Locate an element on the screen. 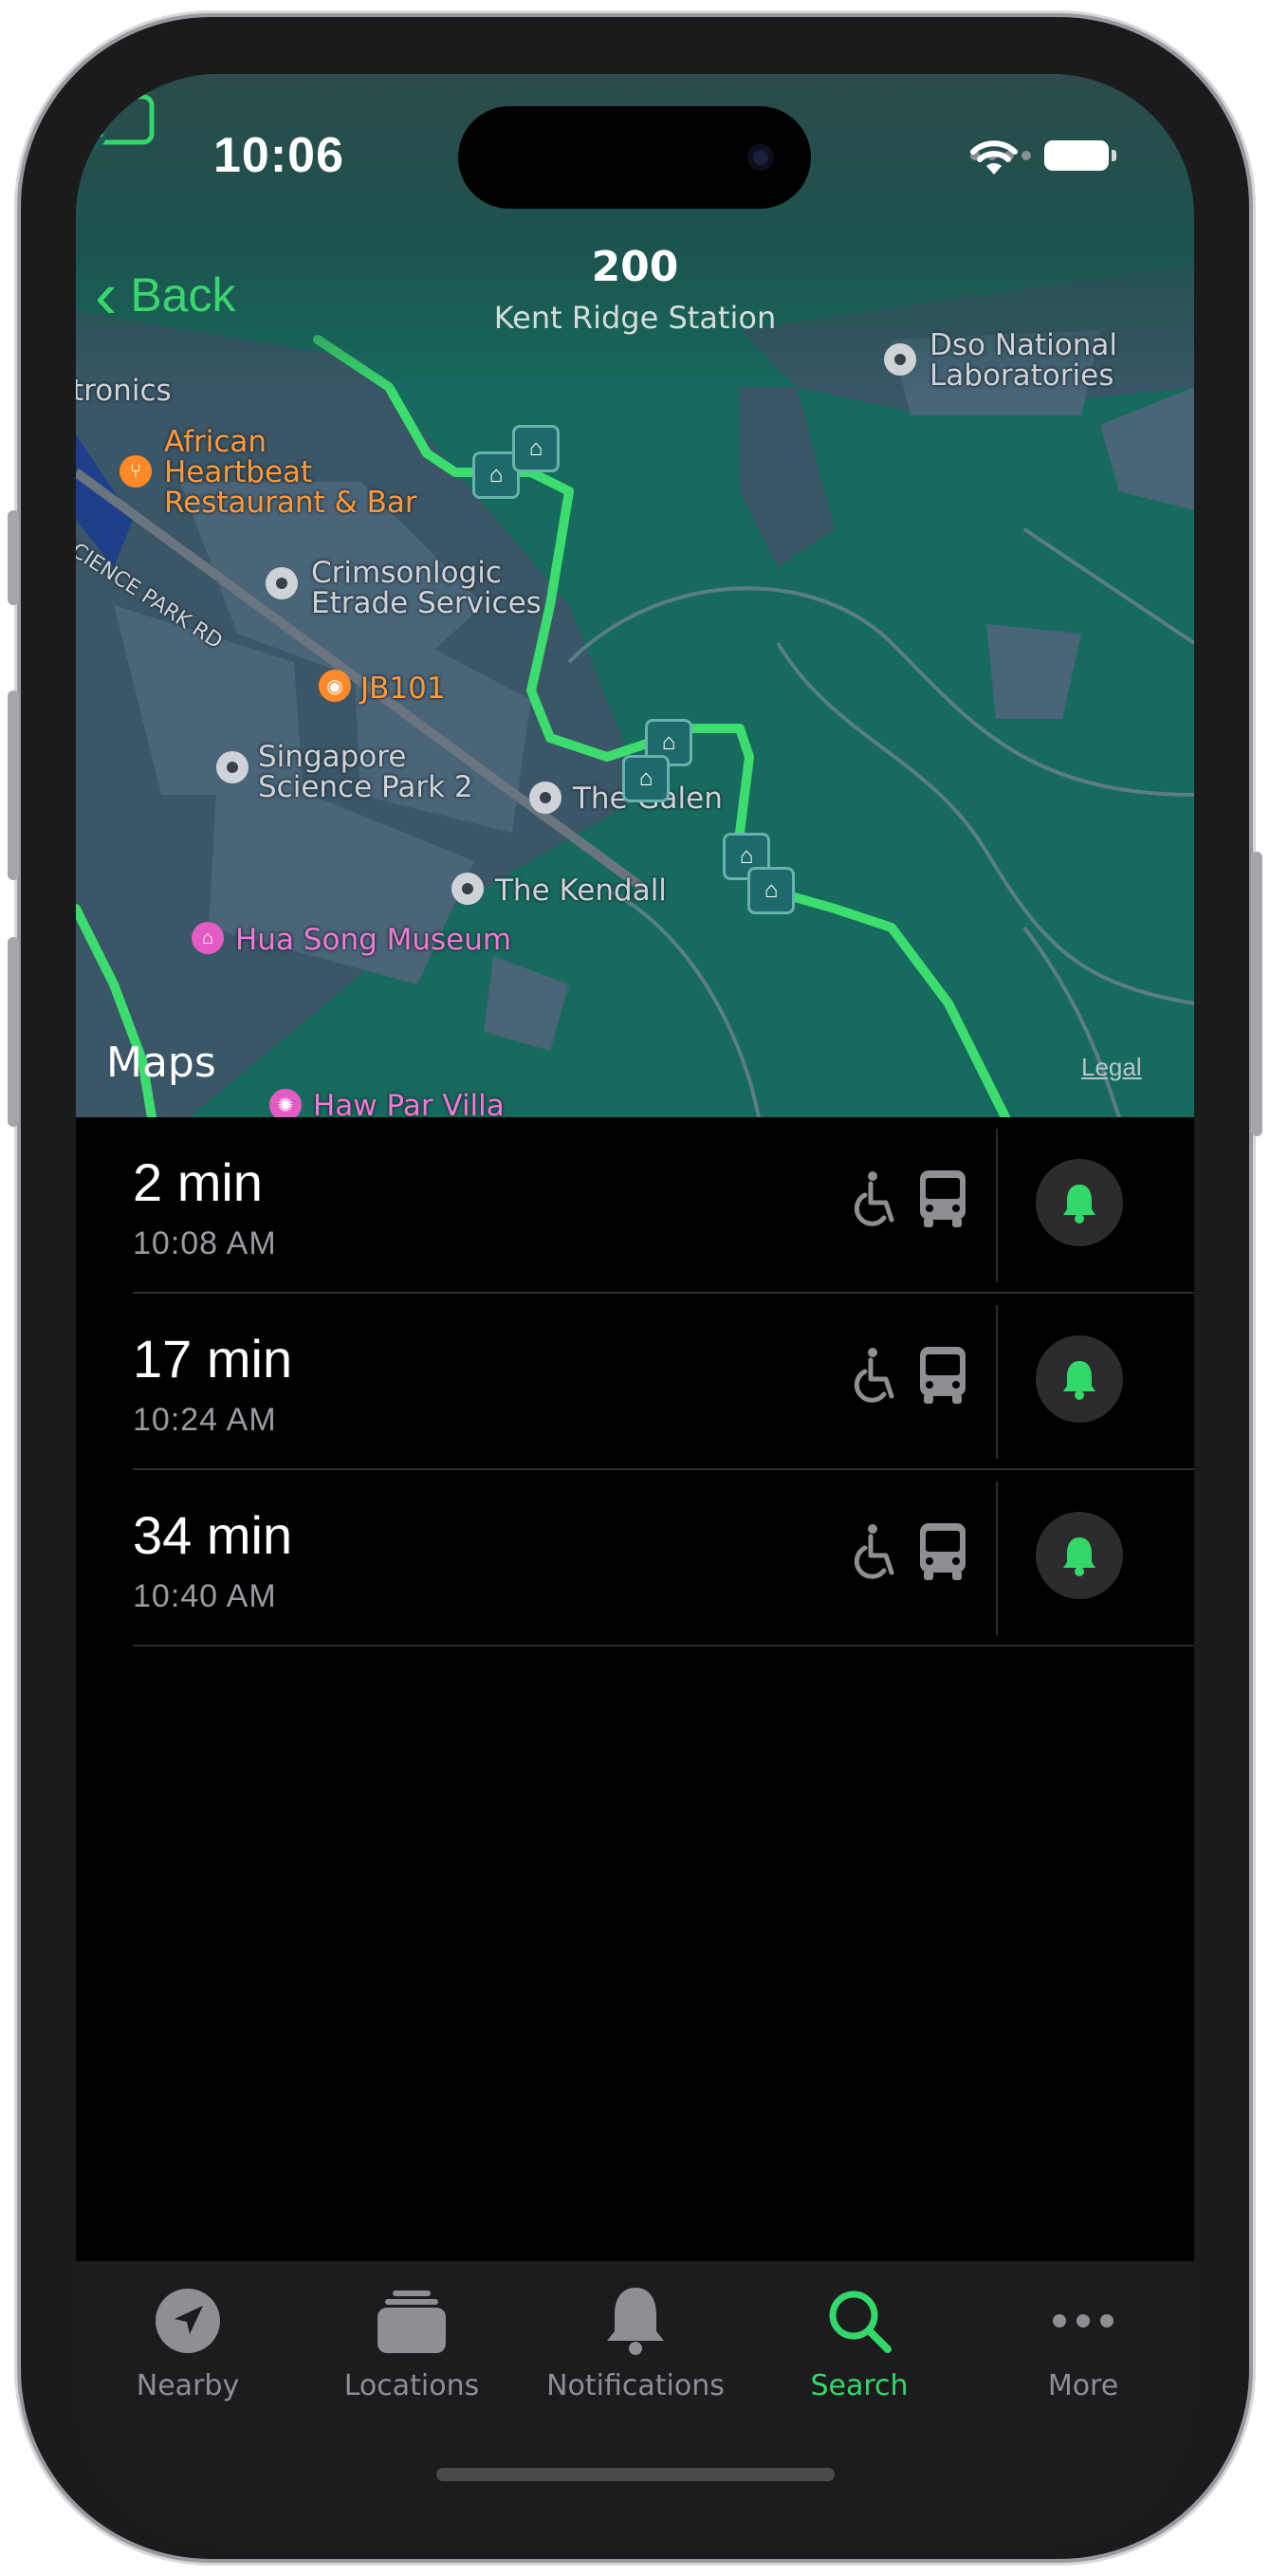 The height and width of the screenshot is (2576, 1270). departure-row: 2 min 10:08 AM is located at coordinates (635, 1205).